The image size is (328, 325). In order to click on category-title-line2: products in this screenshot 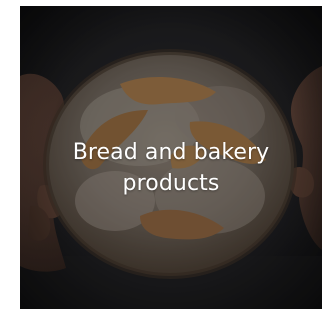, I will do `click(171, 183)`.